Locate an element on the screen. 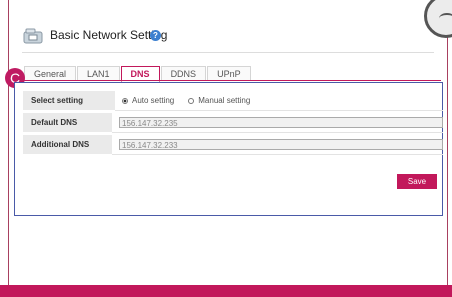 This screenshot has width=452, height=297. header-divider is located at coordinates (228, 52).